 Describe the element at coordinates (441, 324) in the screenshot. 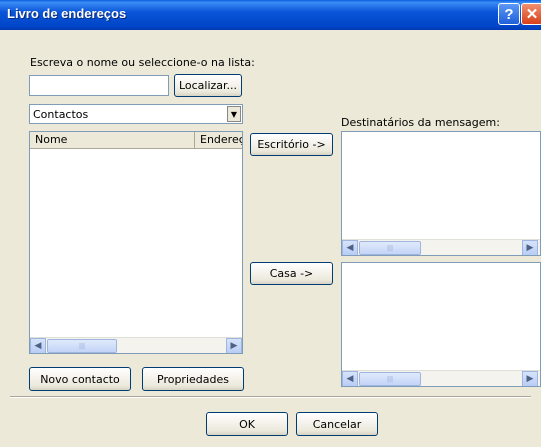

I see `home-recipients-list: ◀ ||| ▶` at that location.